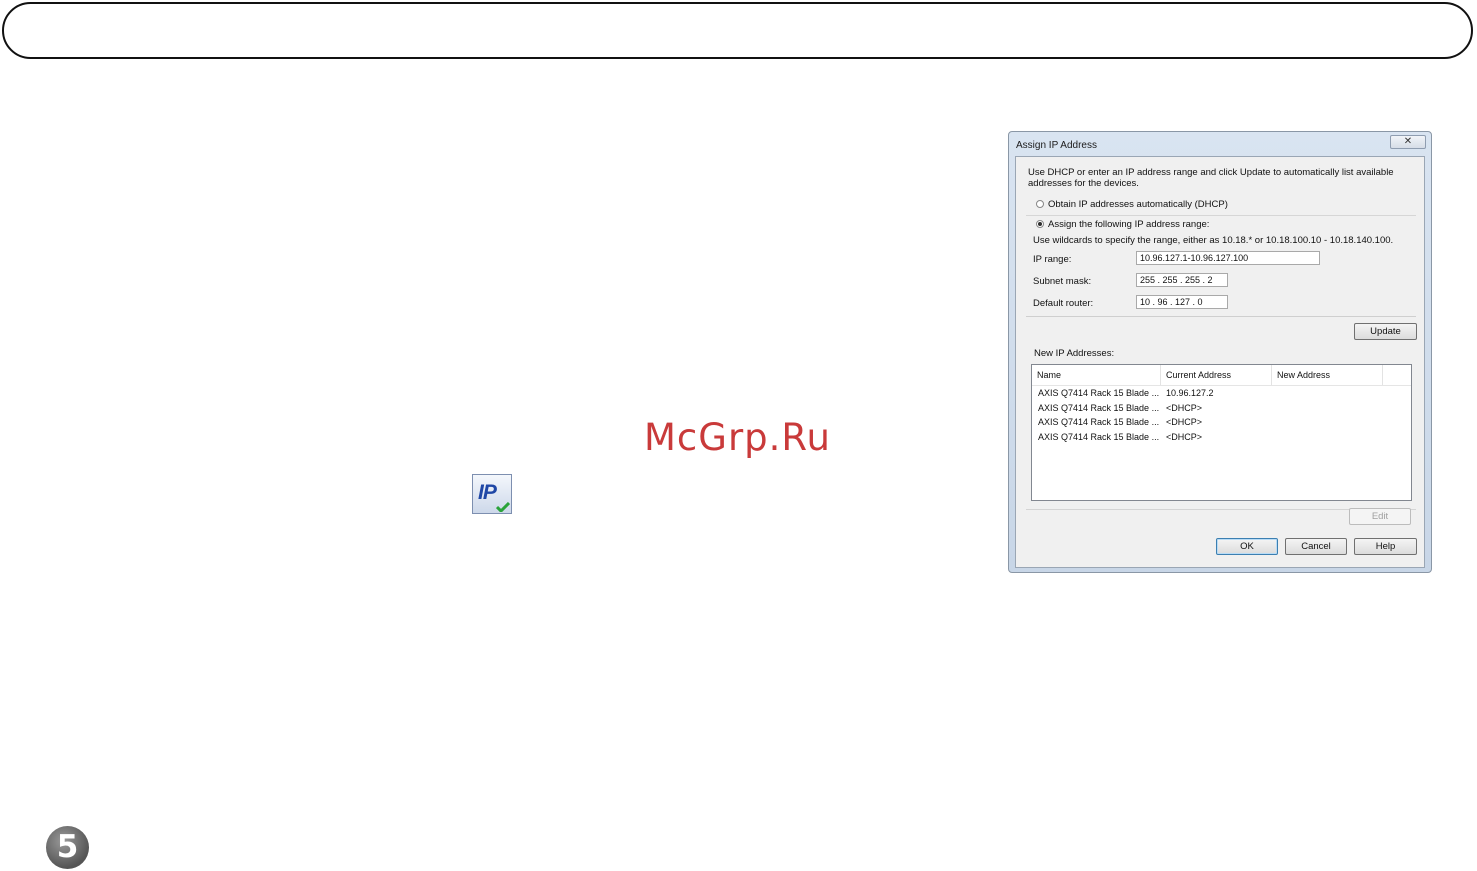 The width and height of the screenshot is (1477, 871). What do you see at coordinates (1190, 393) in the screenshot?
I see `row-current-address: 10.96.127.2` at bounding box center [1190, 393].